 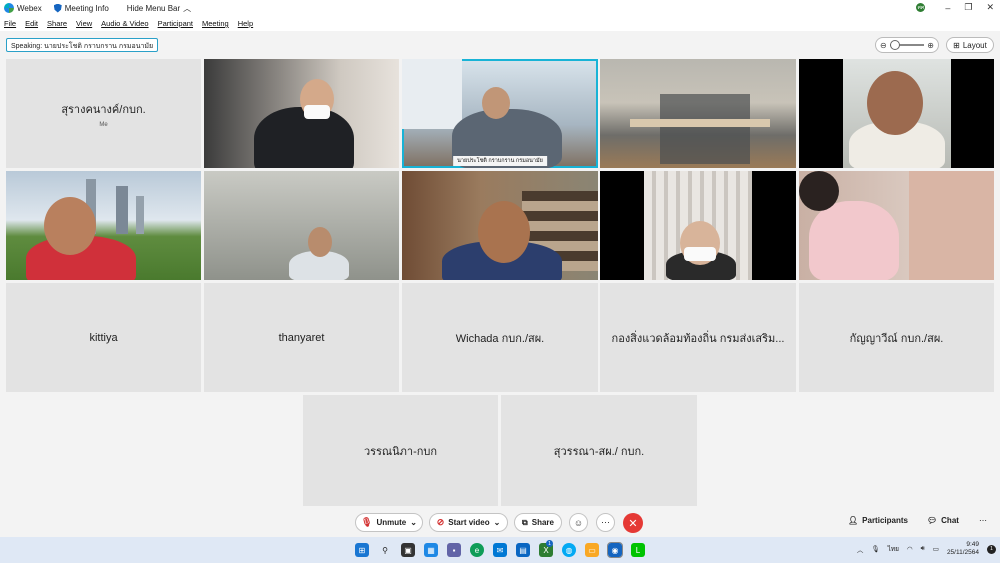 I want to click on menu-share: Share, so click(x=57, y=23).